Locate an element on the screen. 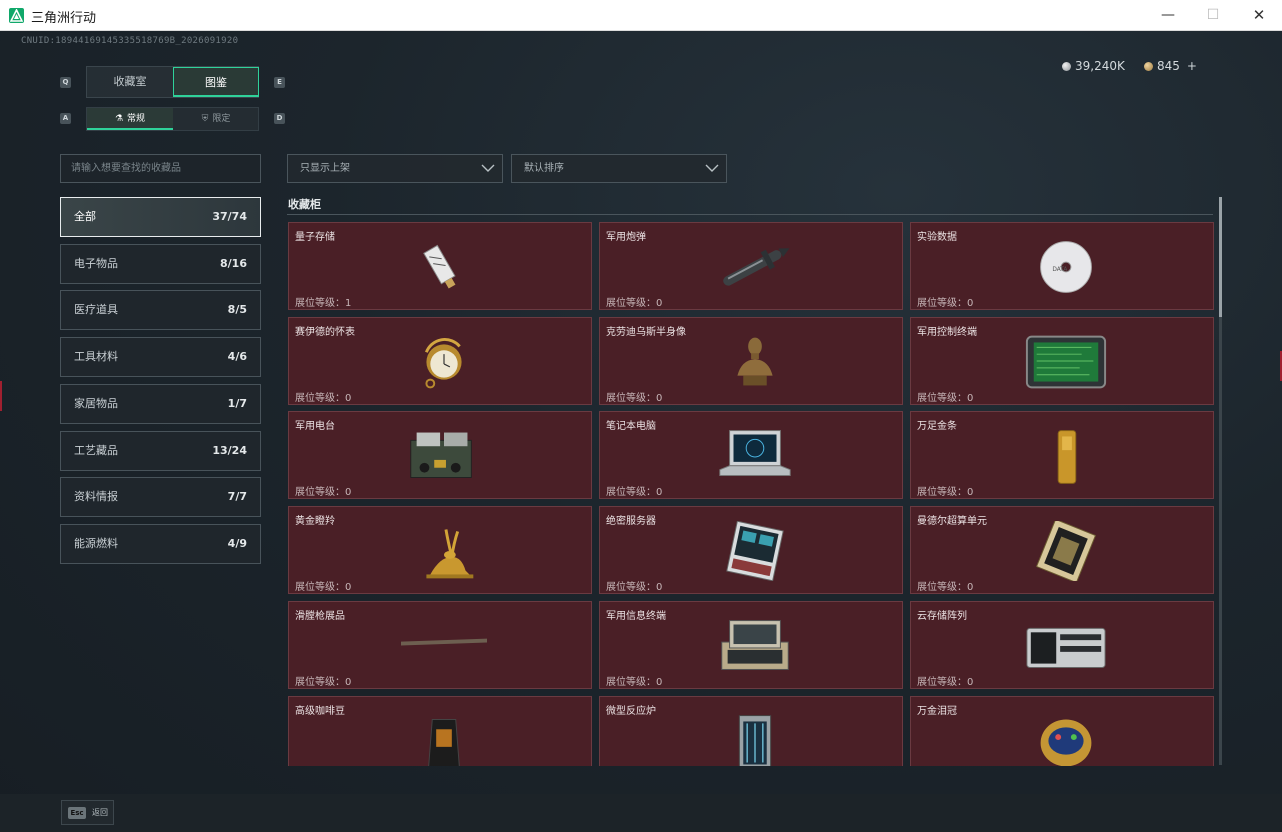 This screenshot has width=1282, height=832. item-reactor-icon is located at coordinates (755, 740).